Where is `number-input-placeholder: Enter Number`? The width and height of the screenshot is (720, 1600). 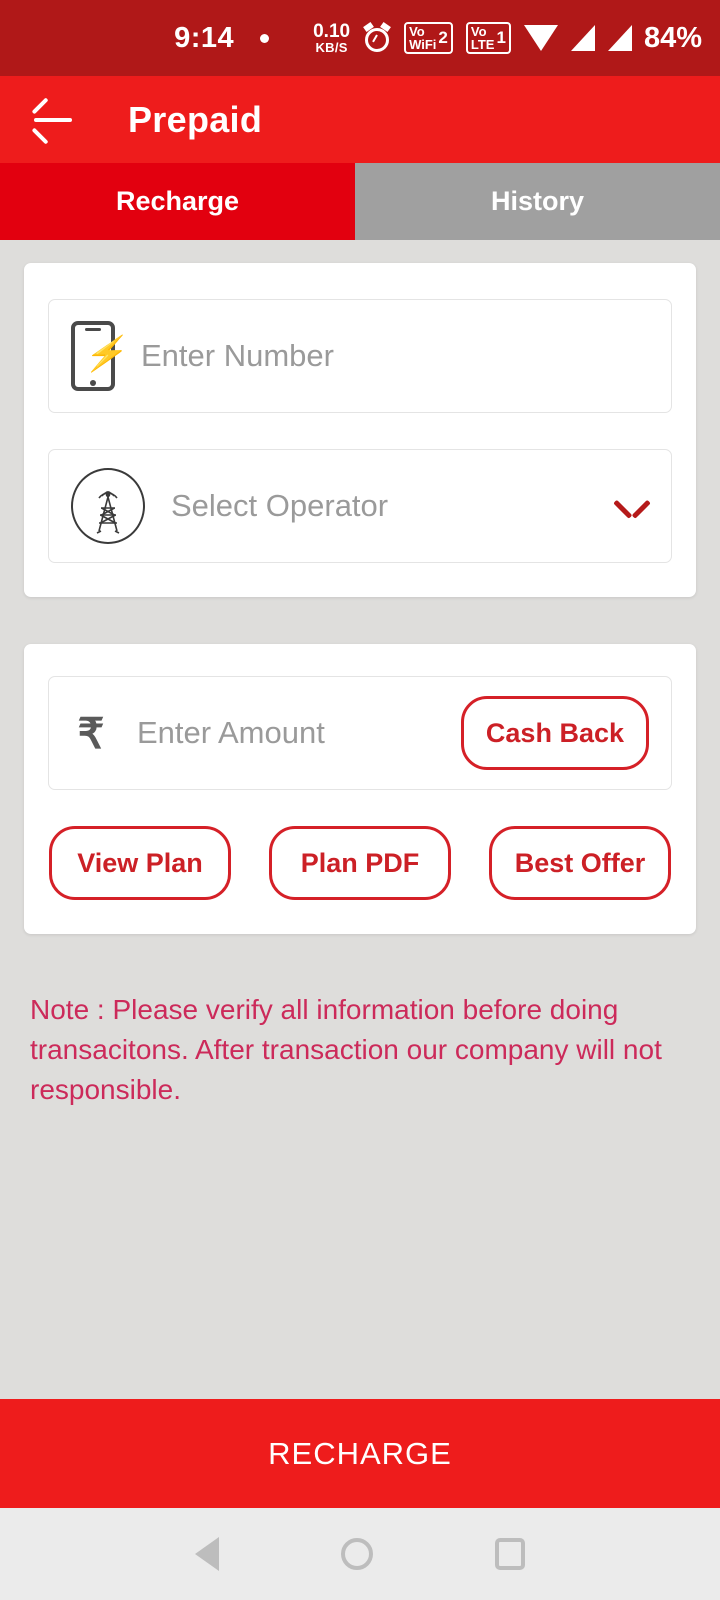 number-input-placeholder: Enter Number is located at coordinates (237, 356).